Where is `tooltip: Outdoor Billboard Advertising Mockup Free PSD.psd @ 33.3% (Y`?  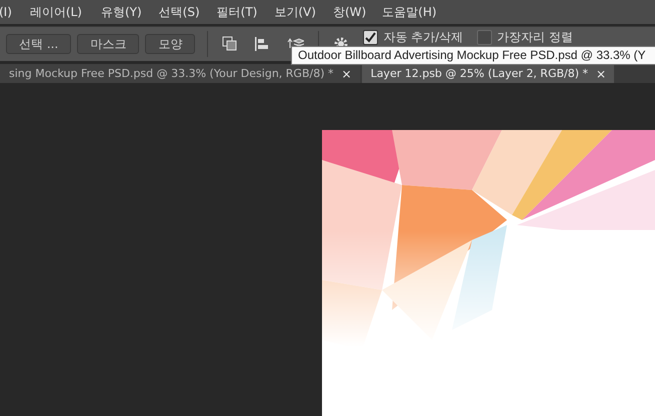 tooltip: Outdoor Billboard Advertising Mockup Free PSD.psd @ 33.3% (Y is located at coordinates (473, 55).